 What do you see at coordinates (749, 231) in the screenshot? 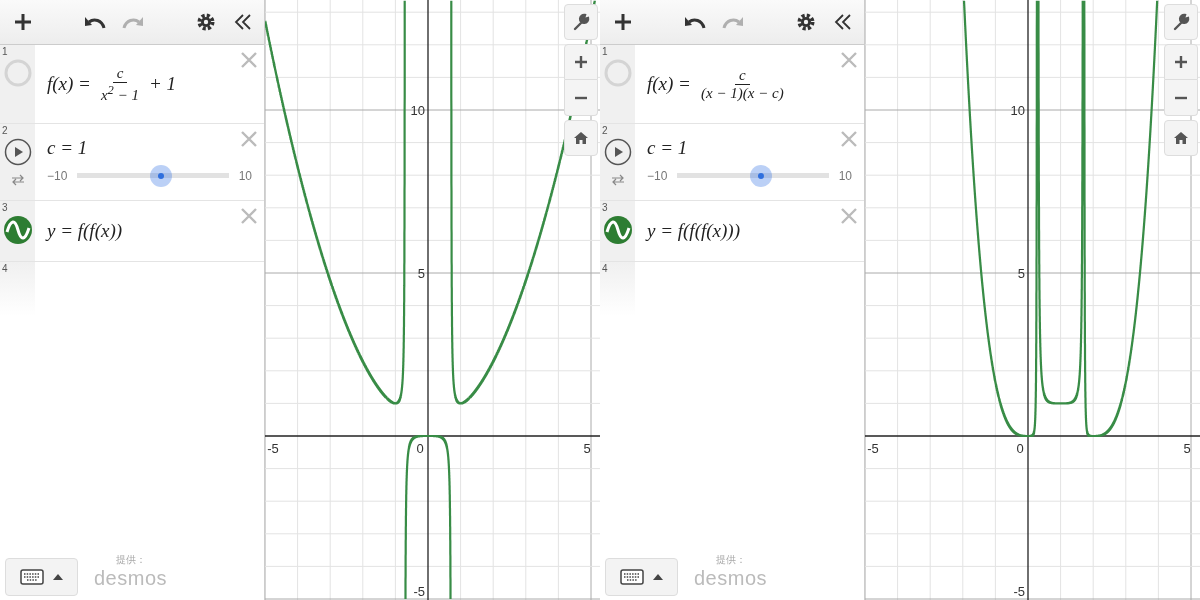
I see `math-expression: y = f(f(f(x)))` at bounding box center [749, 231].